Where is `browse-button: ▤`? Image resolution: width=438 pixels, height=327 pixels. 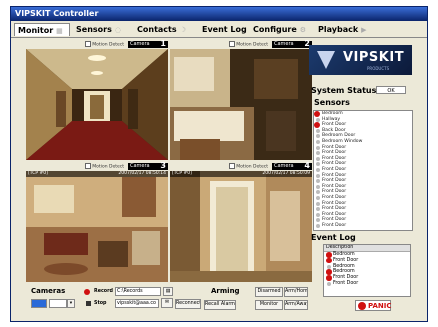
browse-button: ▤ is located at coordinates (168, 291).